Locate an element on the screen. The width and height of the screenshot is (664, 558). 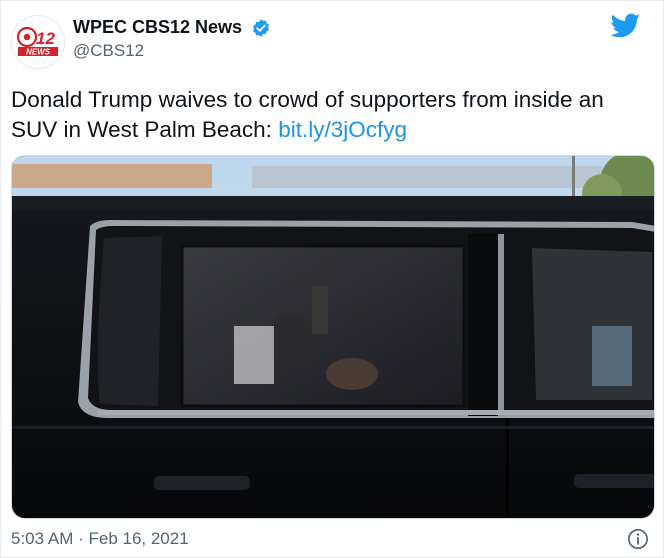
verified-badge-icon is located at coordinates (260, 27).